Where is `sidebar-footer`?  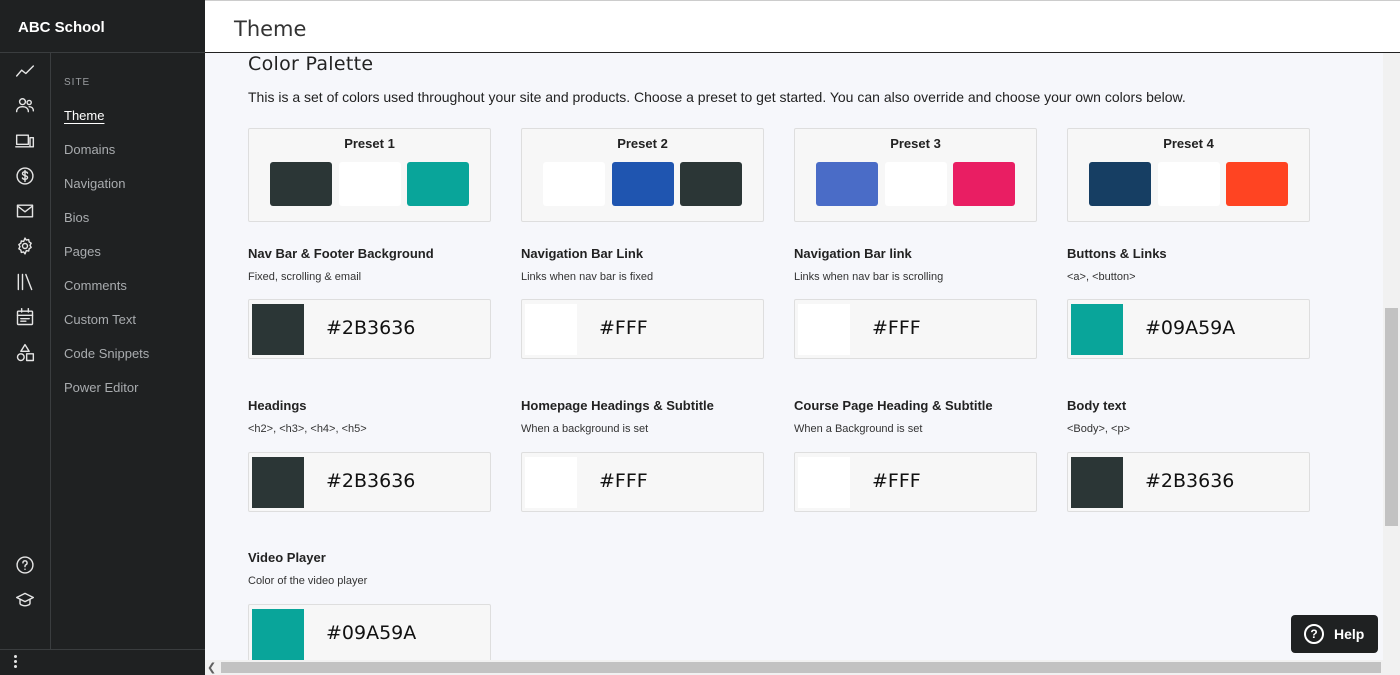
sidebar-footer is located at coordinates (102, 662).